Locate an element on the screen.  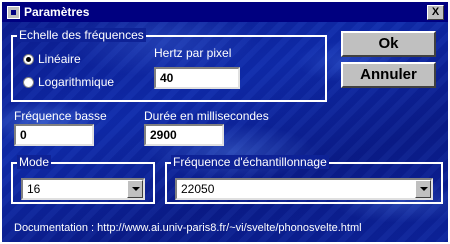
sampling-value: 22050 is located at coordinates (198, 189).